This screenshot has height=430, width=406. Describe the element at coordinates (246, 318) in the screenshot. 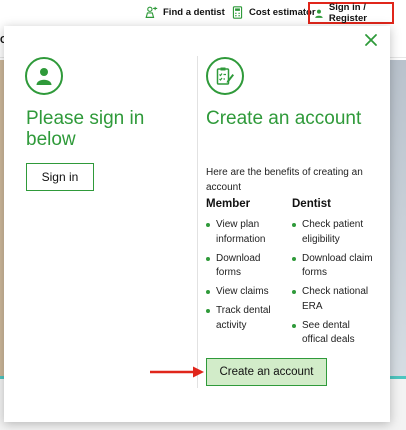

I see `list-item: Track dental activity` at that location.